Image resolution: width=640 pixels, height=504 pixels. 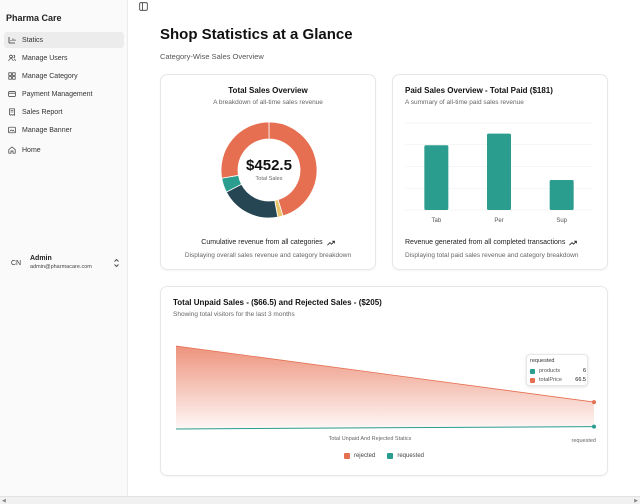 What do you see at coordinates (550, 380) in the screenshot?
I see `tooltip-name: totalPrice` at bounding box center [550, 380].